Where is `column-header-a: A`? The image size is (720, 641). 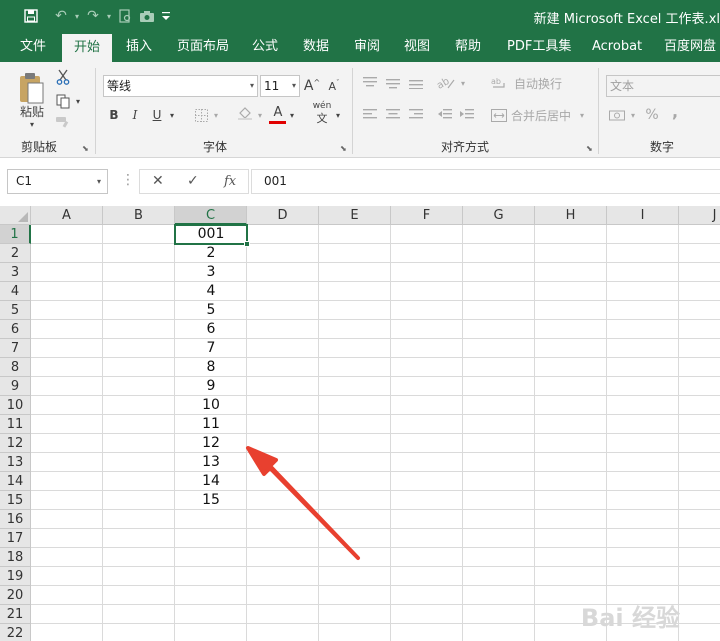
column-header-a: A is located at coordinates (67, 215).